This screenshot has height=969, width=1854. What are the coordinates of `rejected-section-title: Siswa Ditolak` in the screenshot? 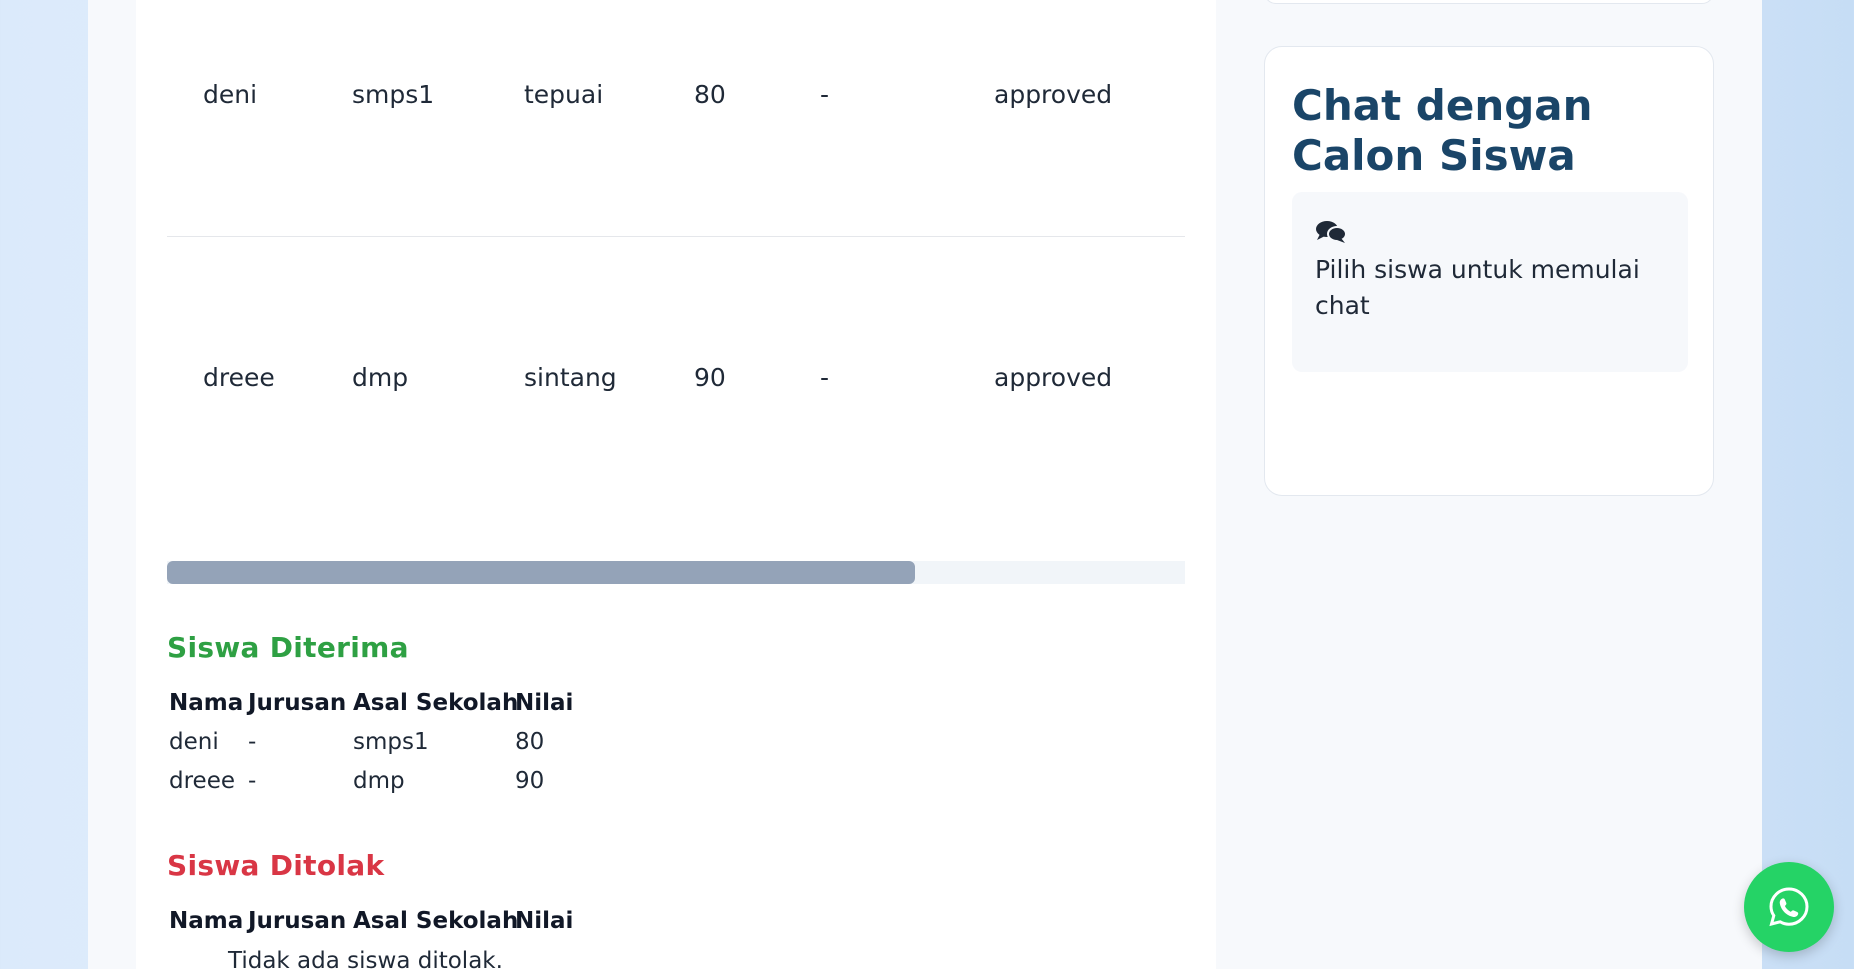 It's located at (276, 865).